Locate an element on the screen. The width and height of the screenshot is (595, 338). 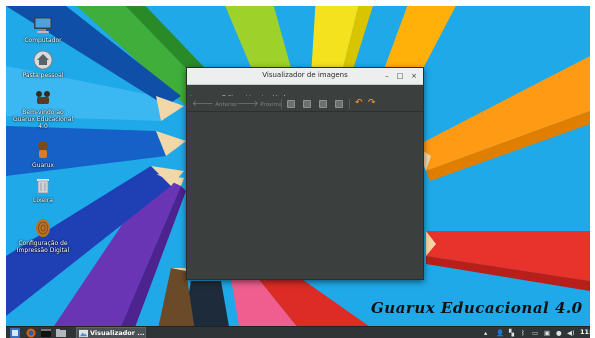
bluetooth-icon: ᛒ is located at coordinates (523, 333).